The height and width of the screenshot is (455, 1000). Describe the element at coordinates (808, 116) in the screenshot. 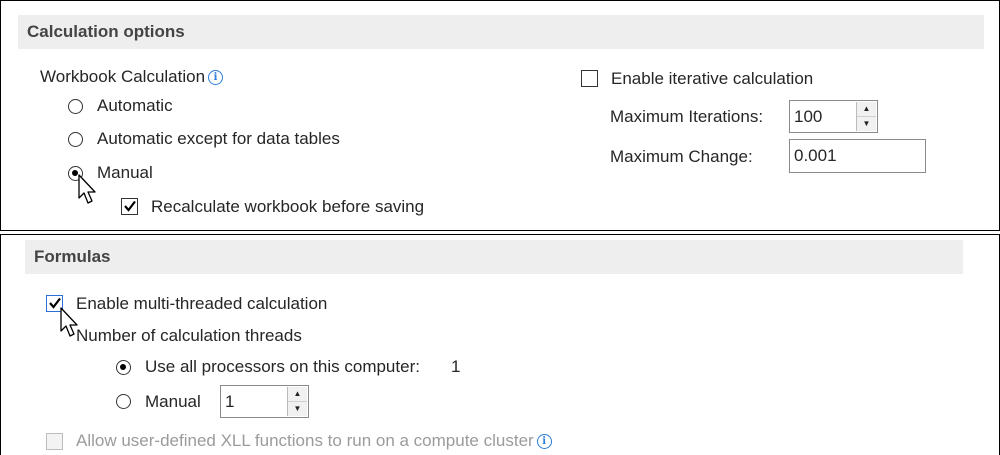

I see `max-iterations-value: 100` at that location.